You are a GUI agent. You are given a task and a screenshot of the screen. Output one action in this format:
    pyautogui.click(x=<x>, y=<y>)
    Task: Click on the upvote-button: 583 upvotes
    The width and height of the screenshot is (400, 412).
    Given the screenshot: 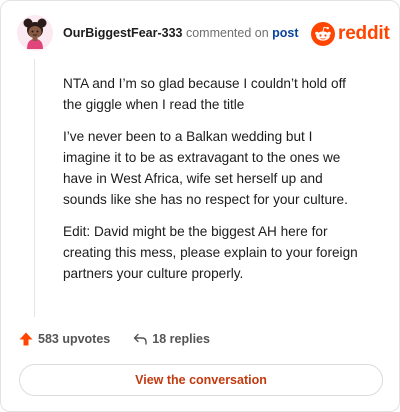 What is the action you would take?
    pyautogui.click(x=64, y=339)
    